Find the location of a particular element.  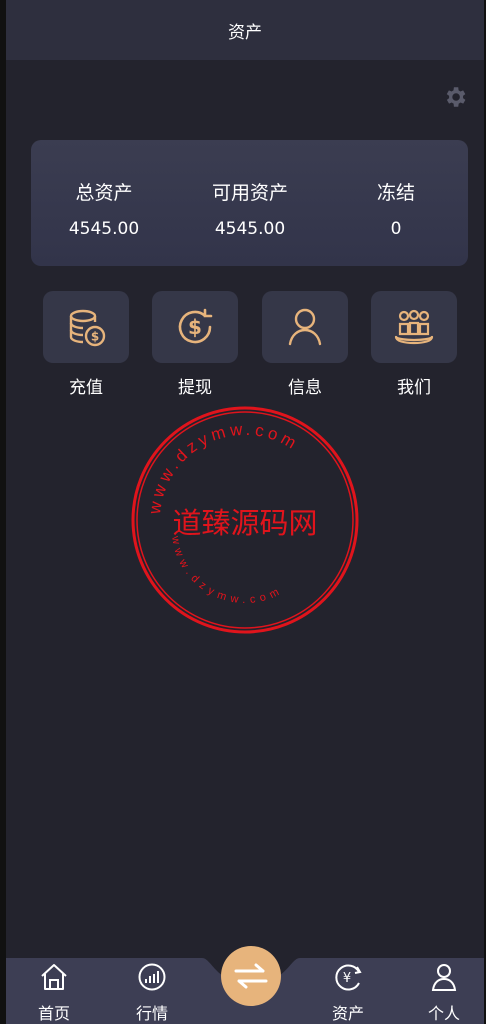

tab-home: 首页 is located at coordinates (54, 993).